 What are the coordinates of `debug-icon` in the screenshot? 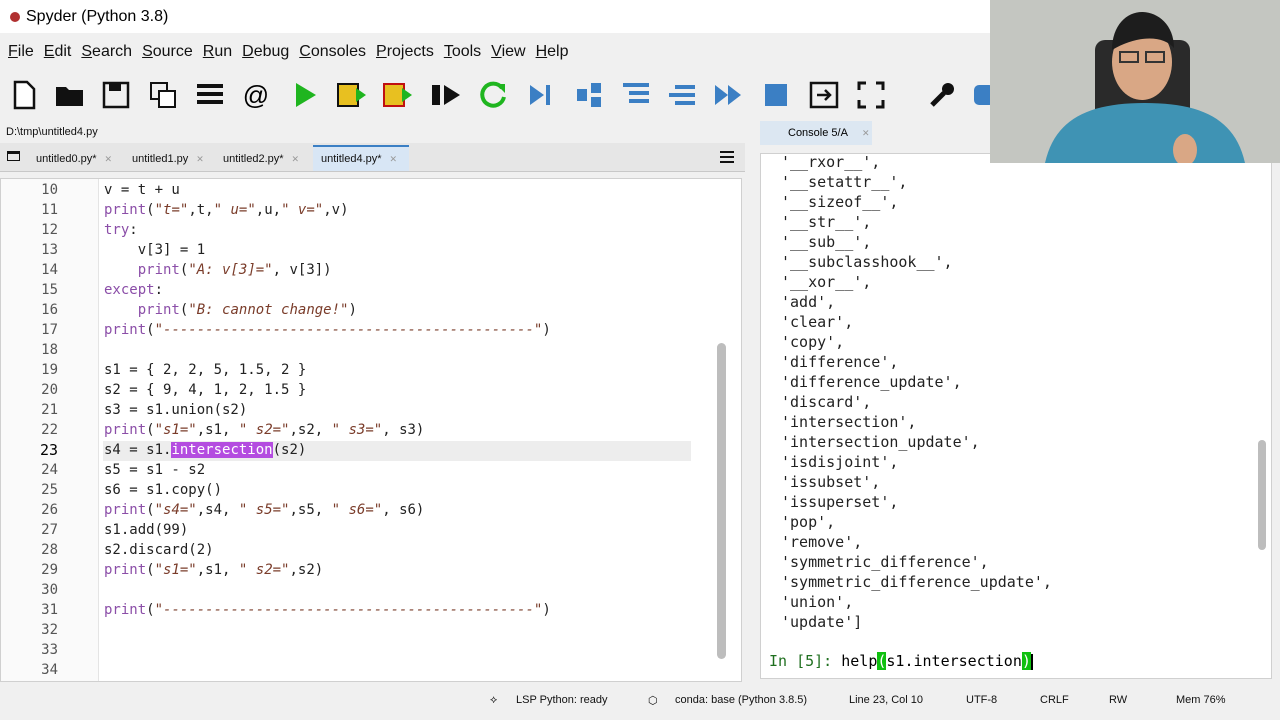 It's located at (540, 95).